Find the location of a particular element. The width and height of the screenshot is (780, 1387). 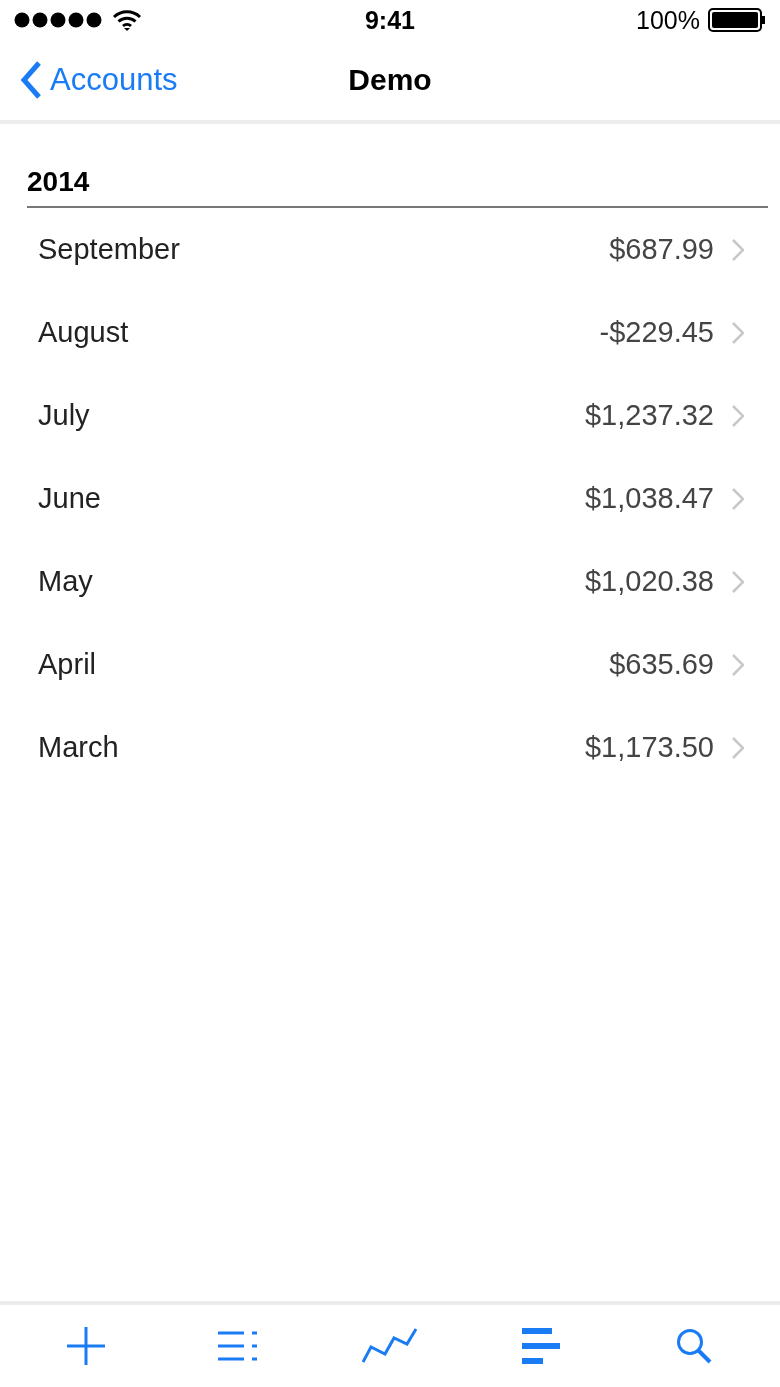

wifi-icon is located at coordinates (127, 20).